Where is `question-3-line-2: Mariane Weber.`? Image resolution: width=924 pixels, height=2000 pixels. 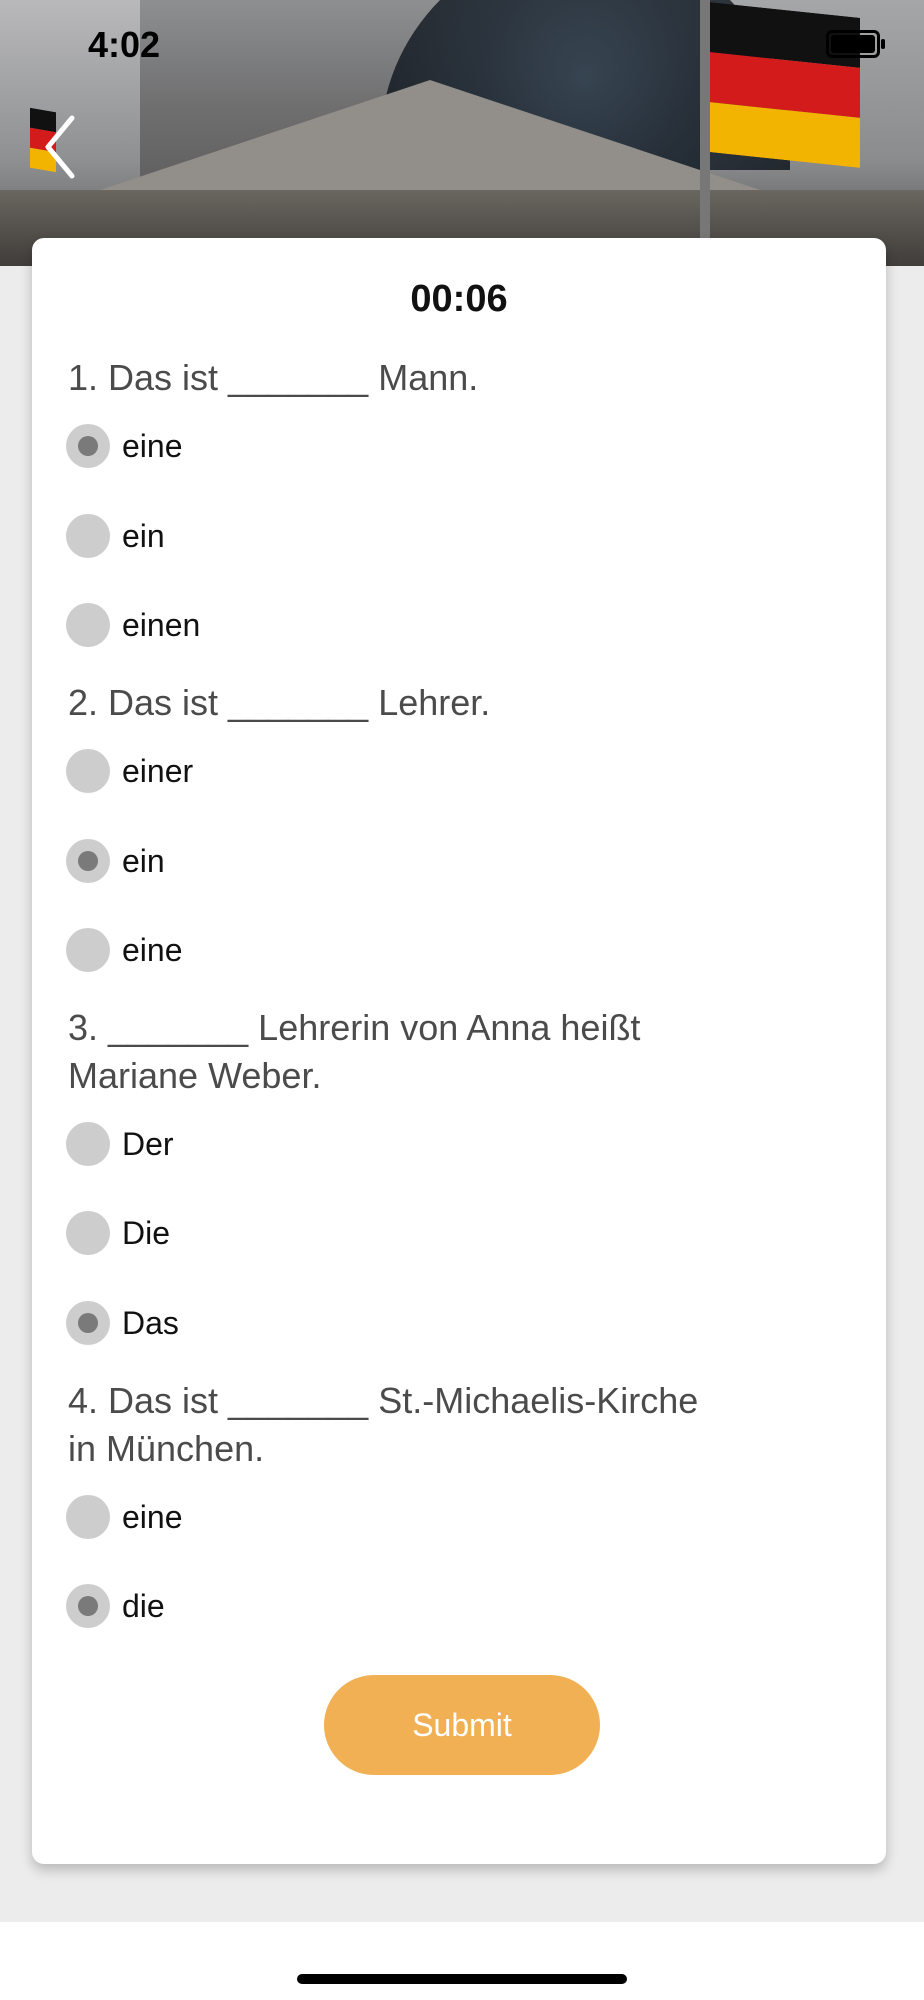
question-3-line-2: Mariane Weber. is located at coordinates (195, 1075).